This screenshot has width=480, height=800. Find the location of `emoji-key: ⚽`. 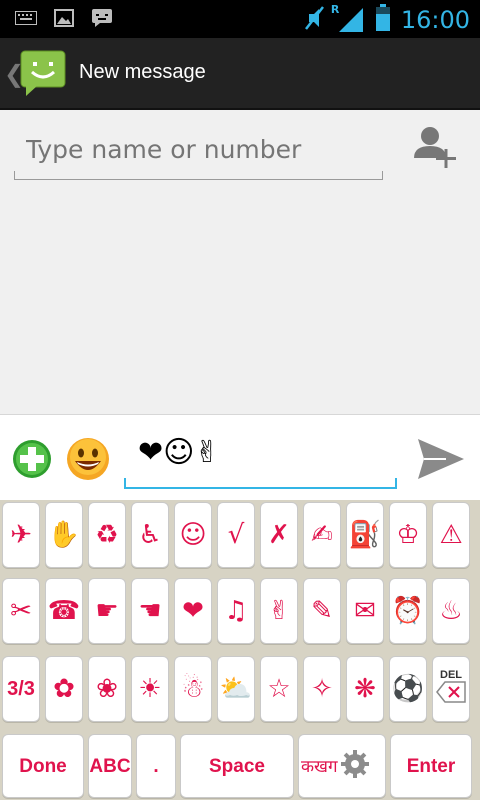

emoji-key: ⚽ is located at coordinates (408, 689).